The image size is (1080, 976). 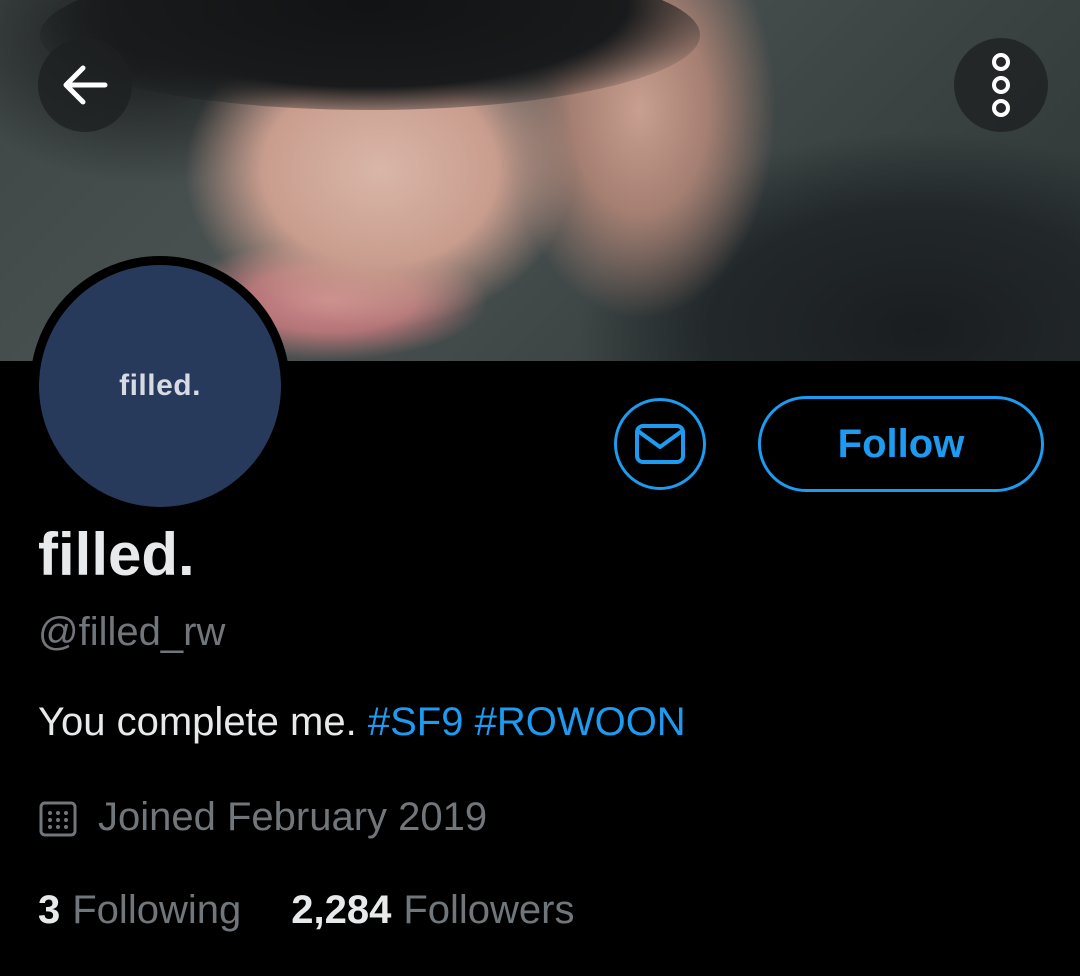 I want to click on banner-photo-detail, so click(x=370, y=55).